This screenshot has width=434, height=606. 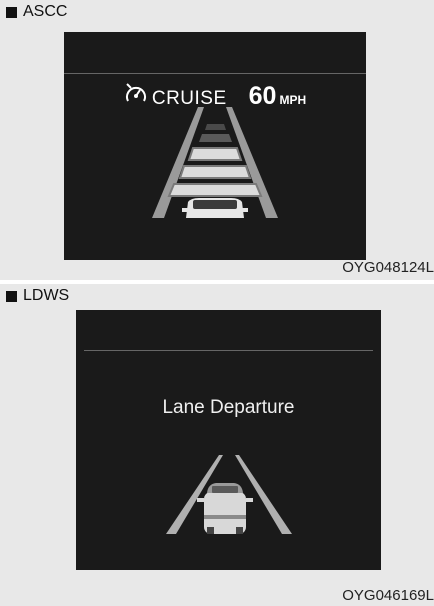 I want to click on vehicle-rear-icon, so click(x=225, y=508).